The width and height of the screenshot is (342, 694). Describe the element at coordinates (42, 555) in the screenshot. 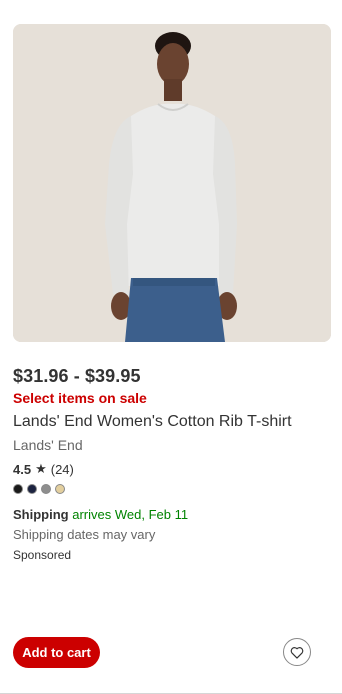

I see `sponsored-label: Sponsored` at that location.